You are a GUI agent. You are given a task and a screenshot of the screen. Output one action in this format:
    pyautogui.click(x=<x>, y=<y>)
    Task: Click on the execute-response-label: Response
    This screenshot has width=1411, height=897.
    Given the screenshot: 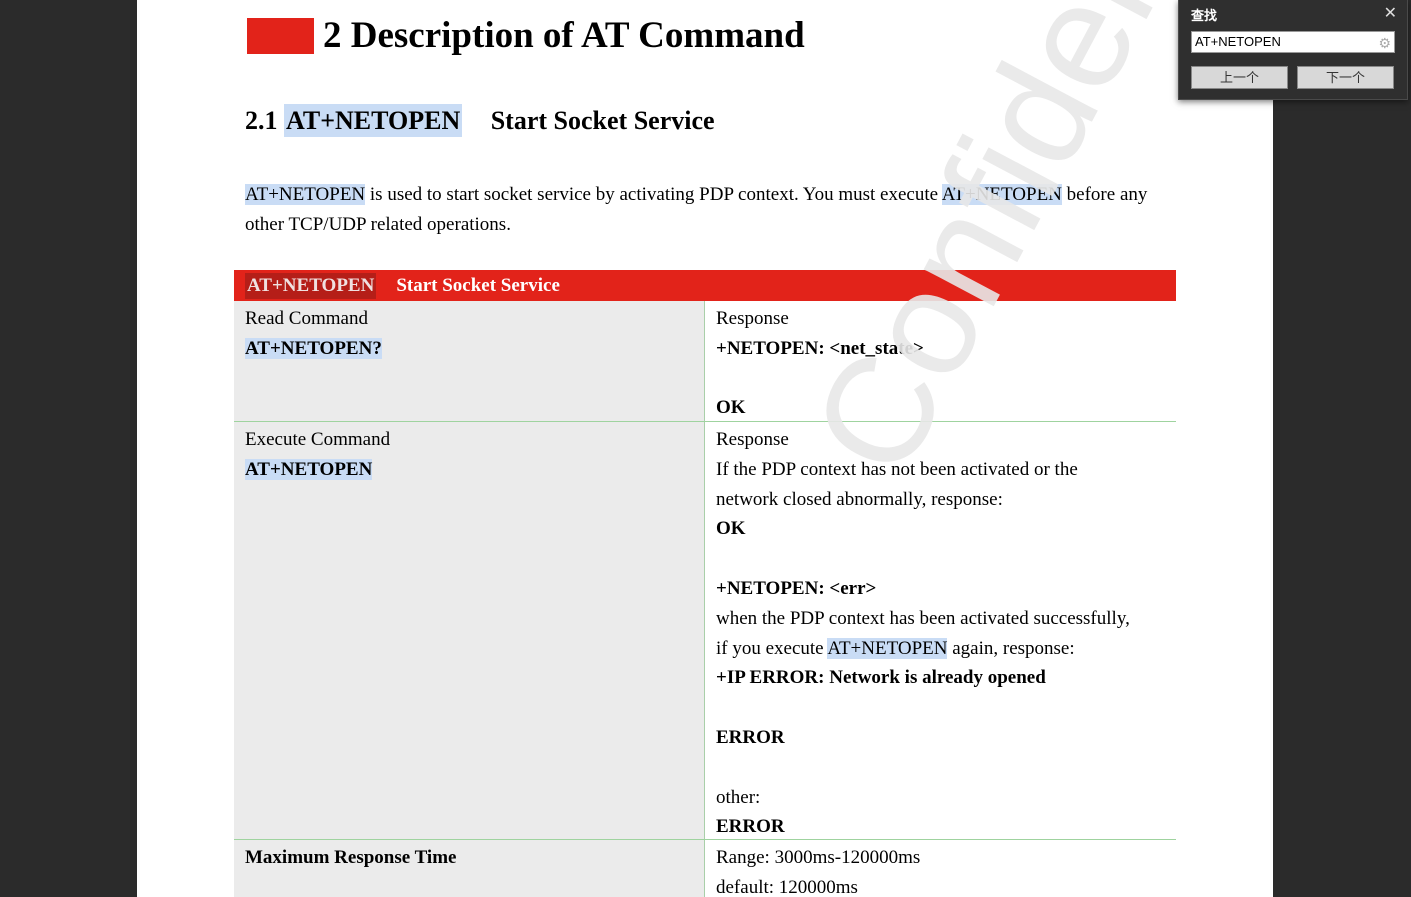 What is the action you would take?
    pyautogui.click(x=752, y=439)
    